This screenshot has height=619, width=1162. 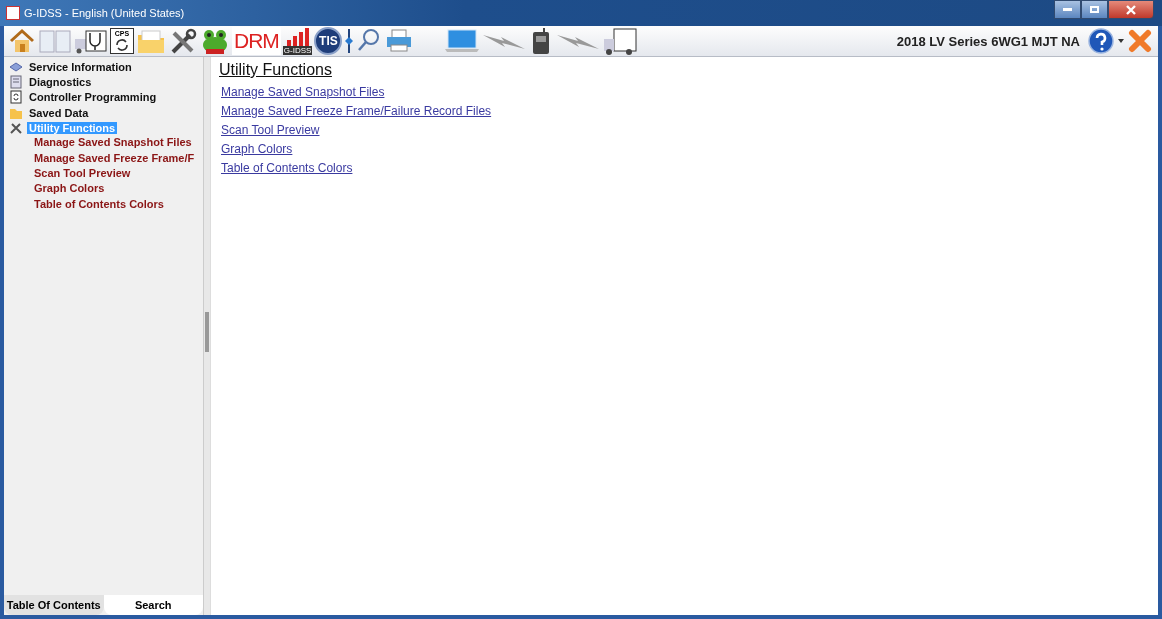 I want to click on drm-button: DRM, so click(x=256, y=41).